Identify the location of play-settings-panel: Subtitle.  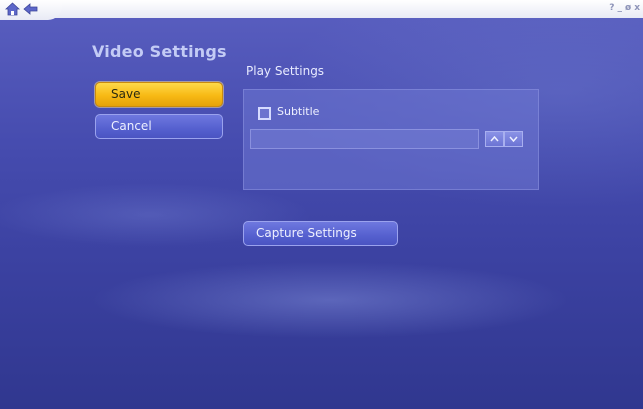
(391, 139).